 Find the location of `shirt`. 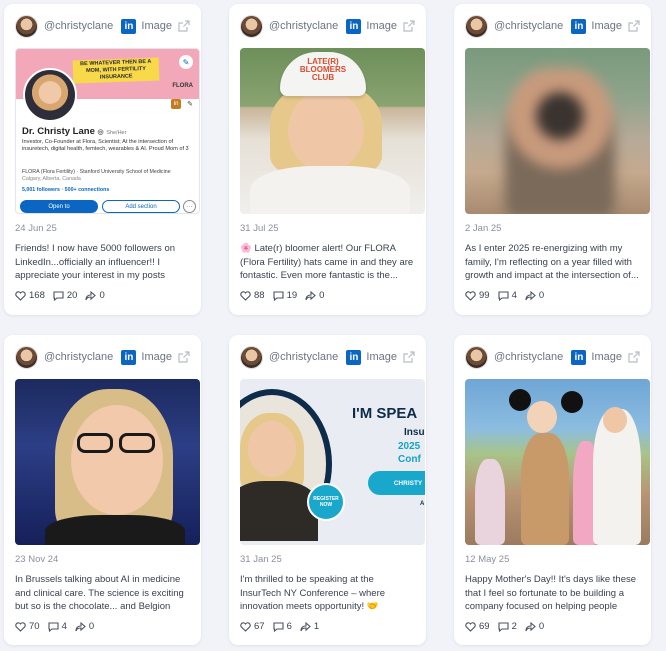

shirt is located at coordinates (330, 190).